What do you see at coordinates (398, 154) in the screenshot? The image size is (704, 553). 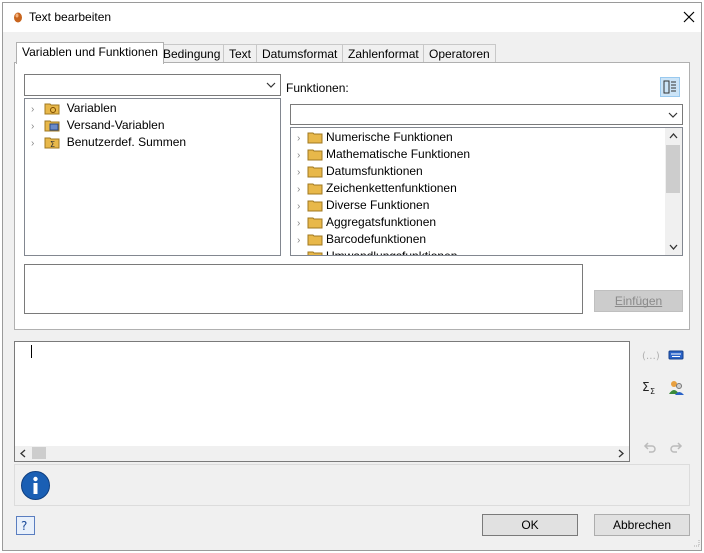 I see `function-category-label: Mathematische Funktionen` at bounding box center [398, 154].